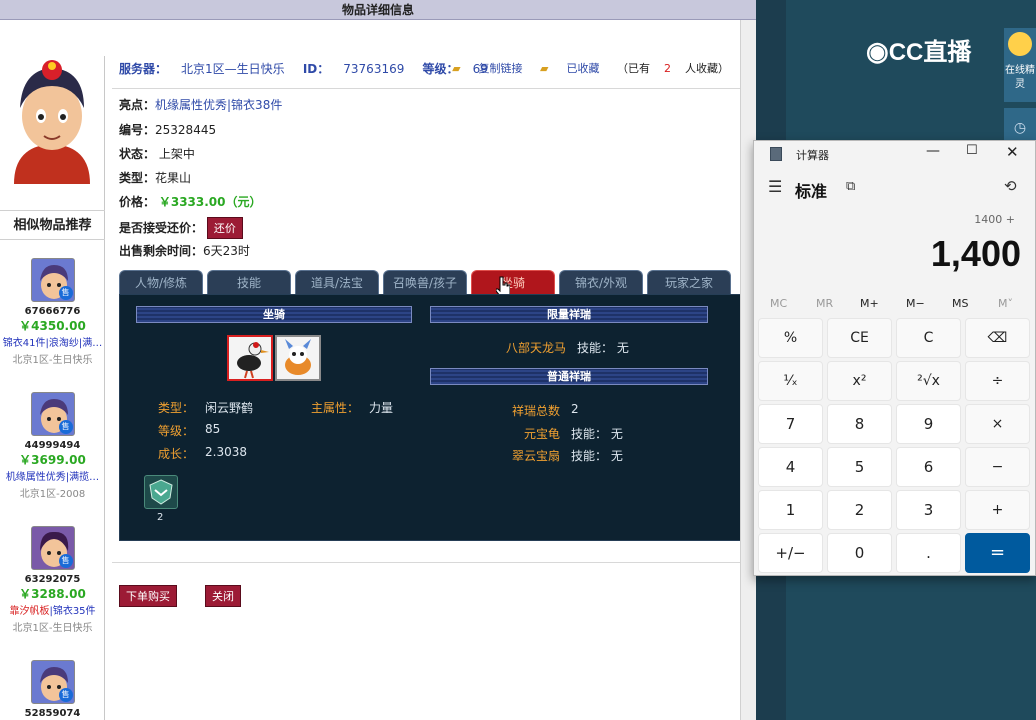 This screenshot has width=1036, height=720. I want to click on key-negate: +/−, so click(790, 553).